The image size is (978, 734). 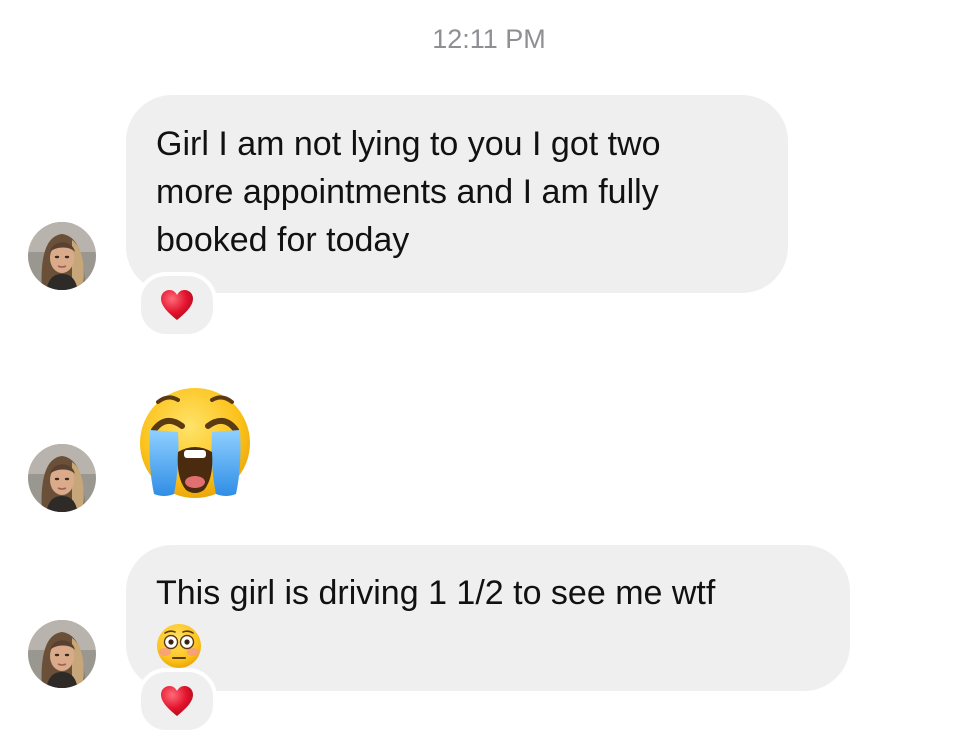 I want to click on crying-emoji-message, so click(x=195, y=444).